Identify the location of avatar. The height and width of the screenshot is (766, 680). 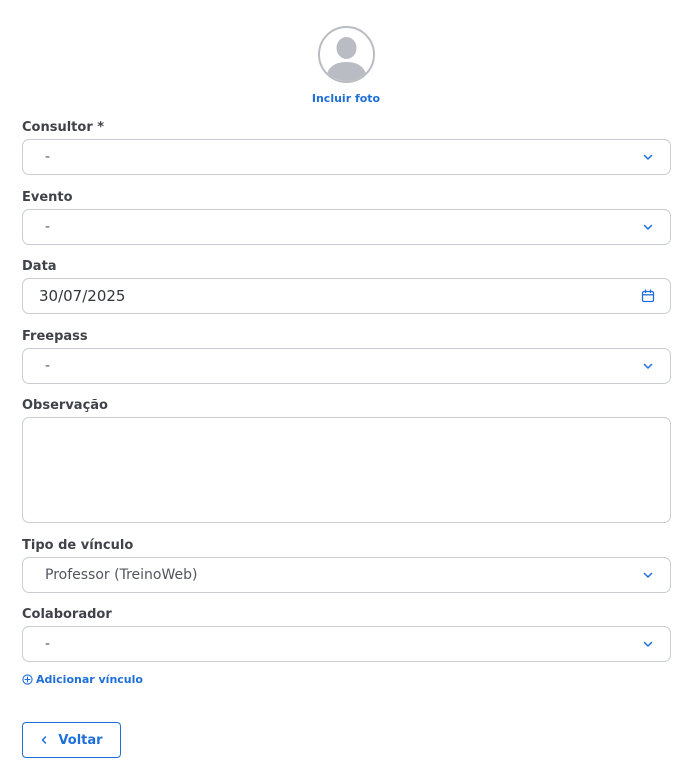
(346, 54).